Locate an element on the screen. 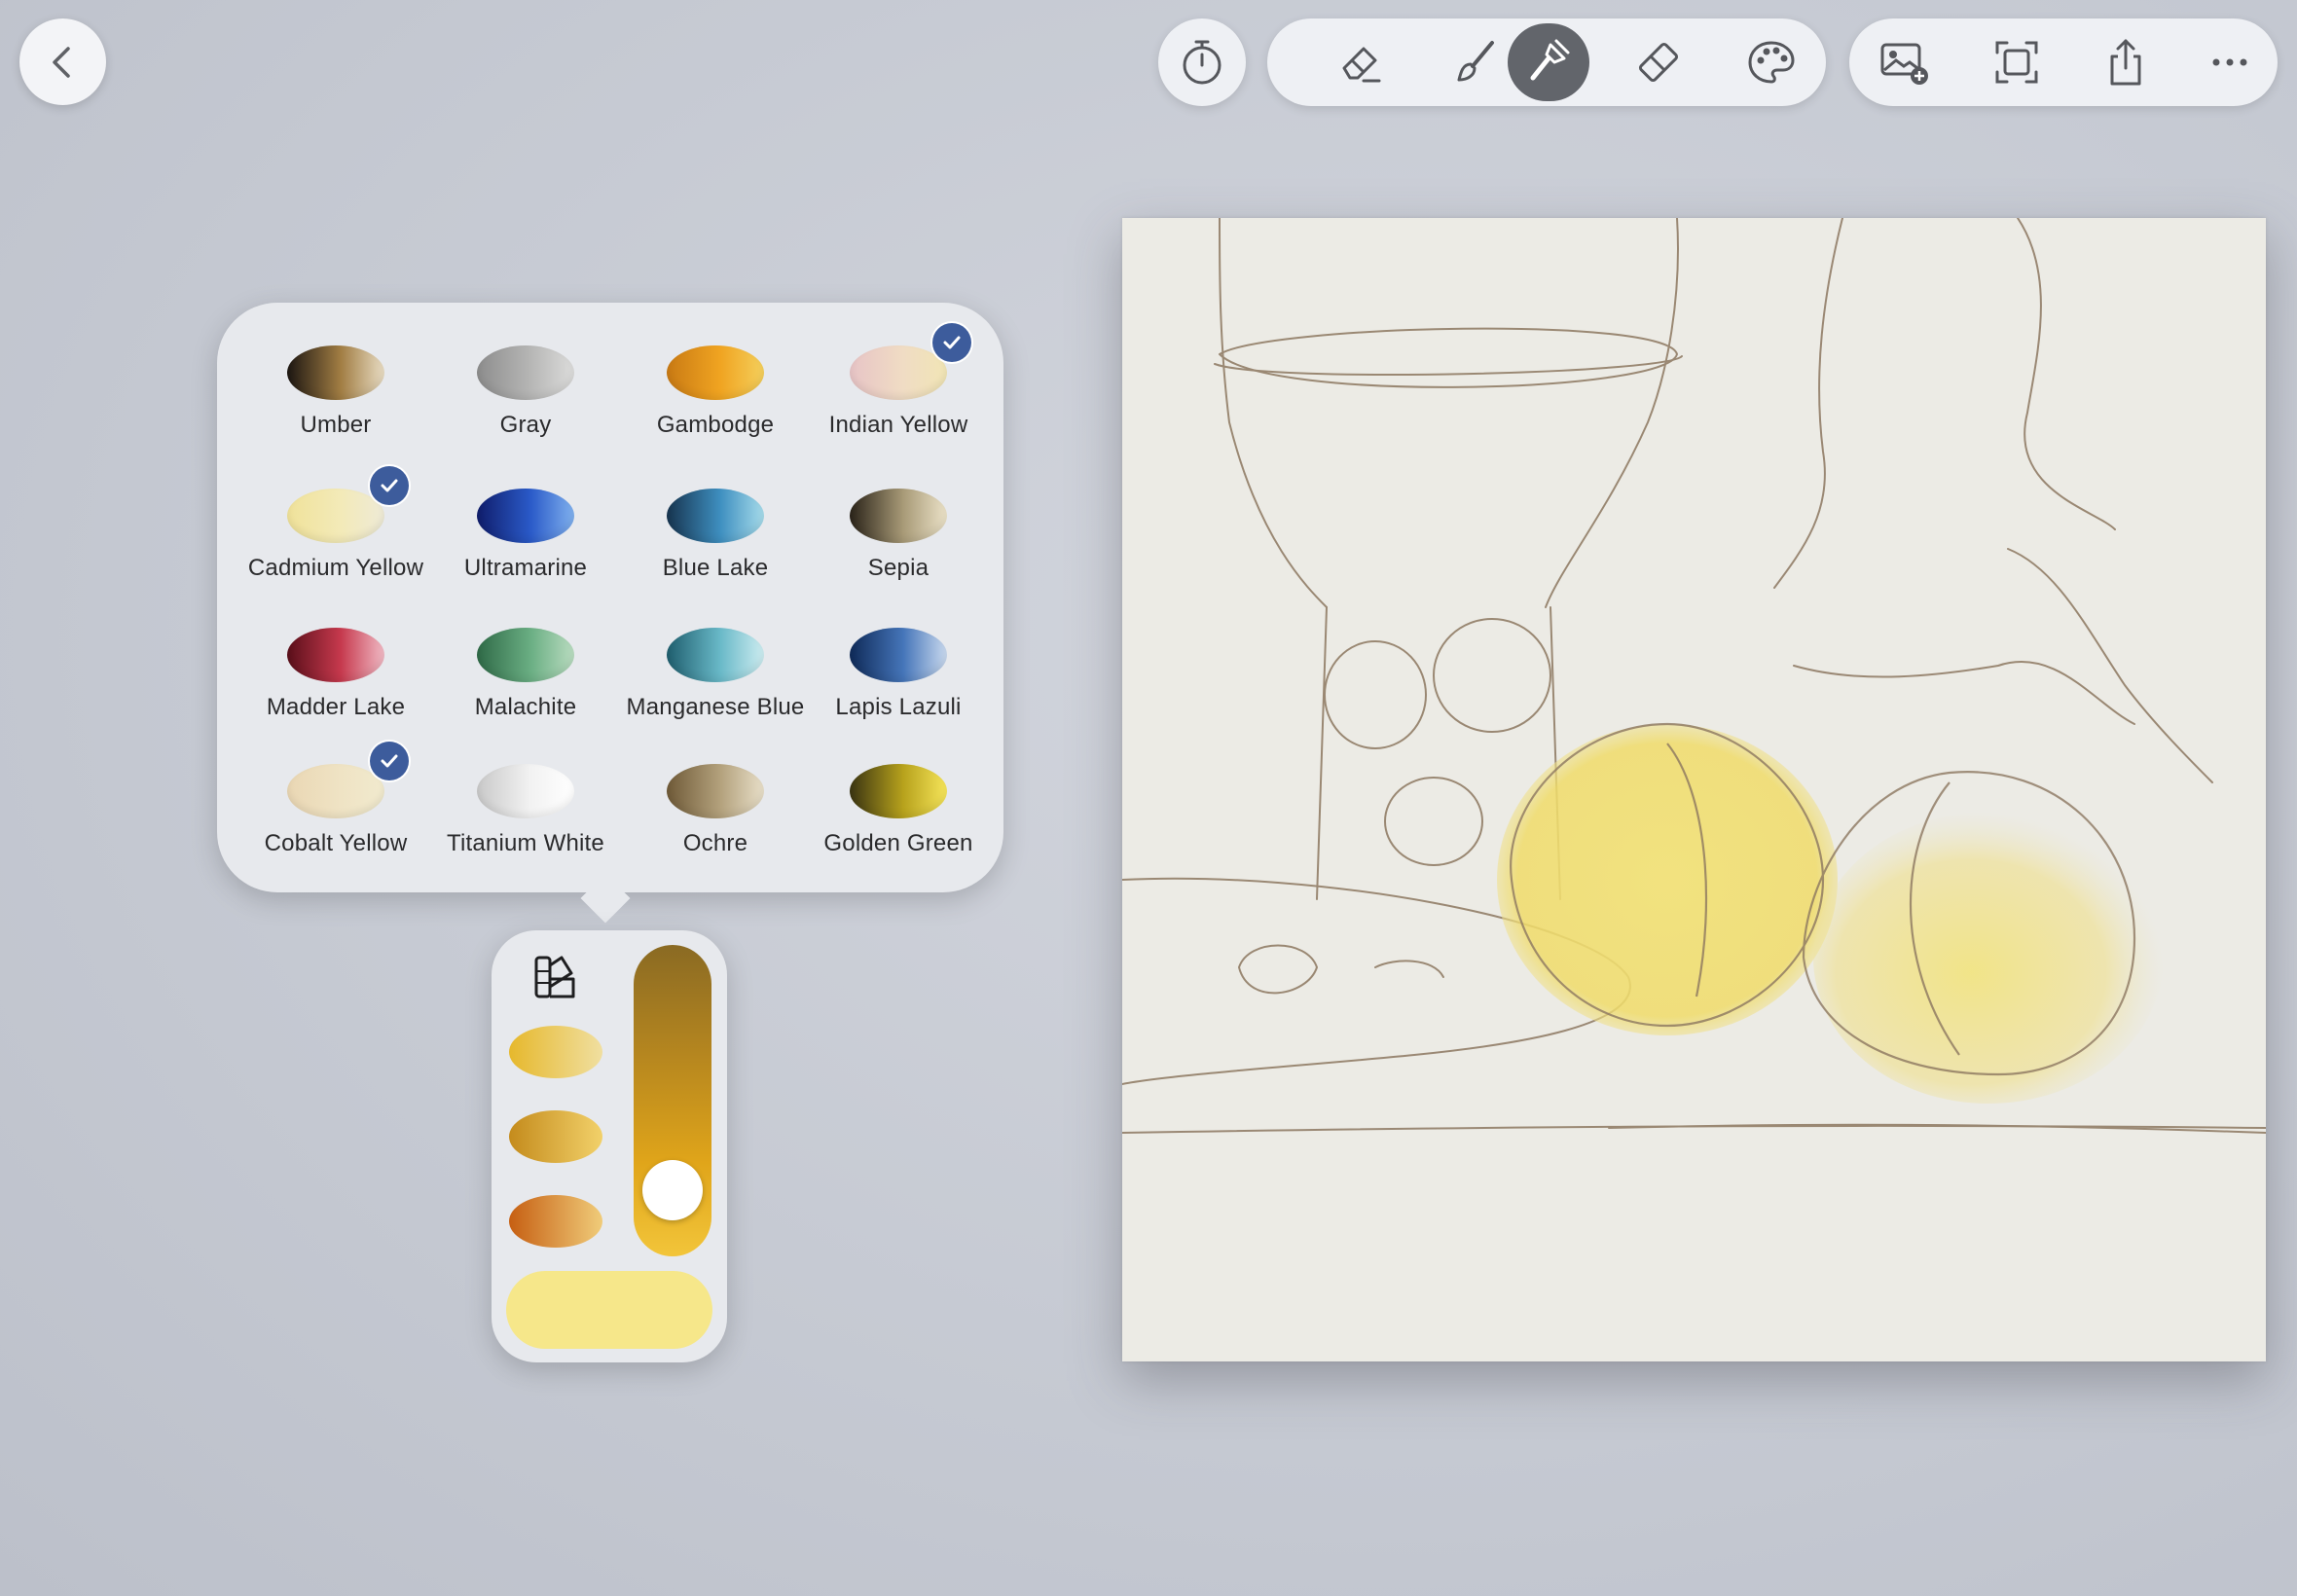 This screenshot has height=1596, width=2297. color-swatch-lapis-lazuli: Lapis Lazuli is located at coordinates (898, 696).